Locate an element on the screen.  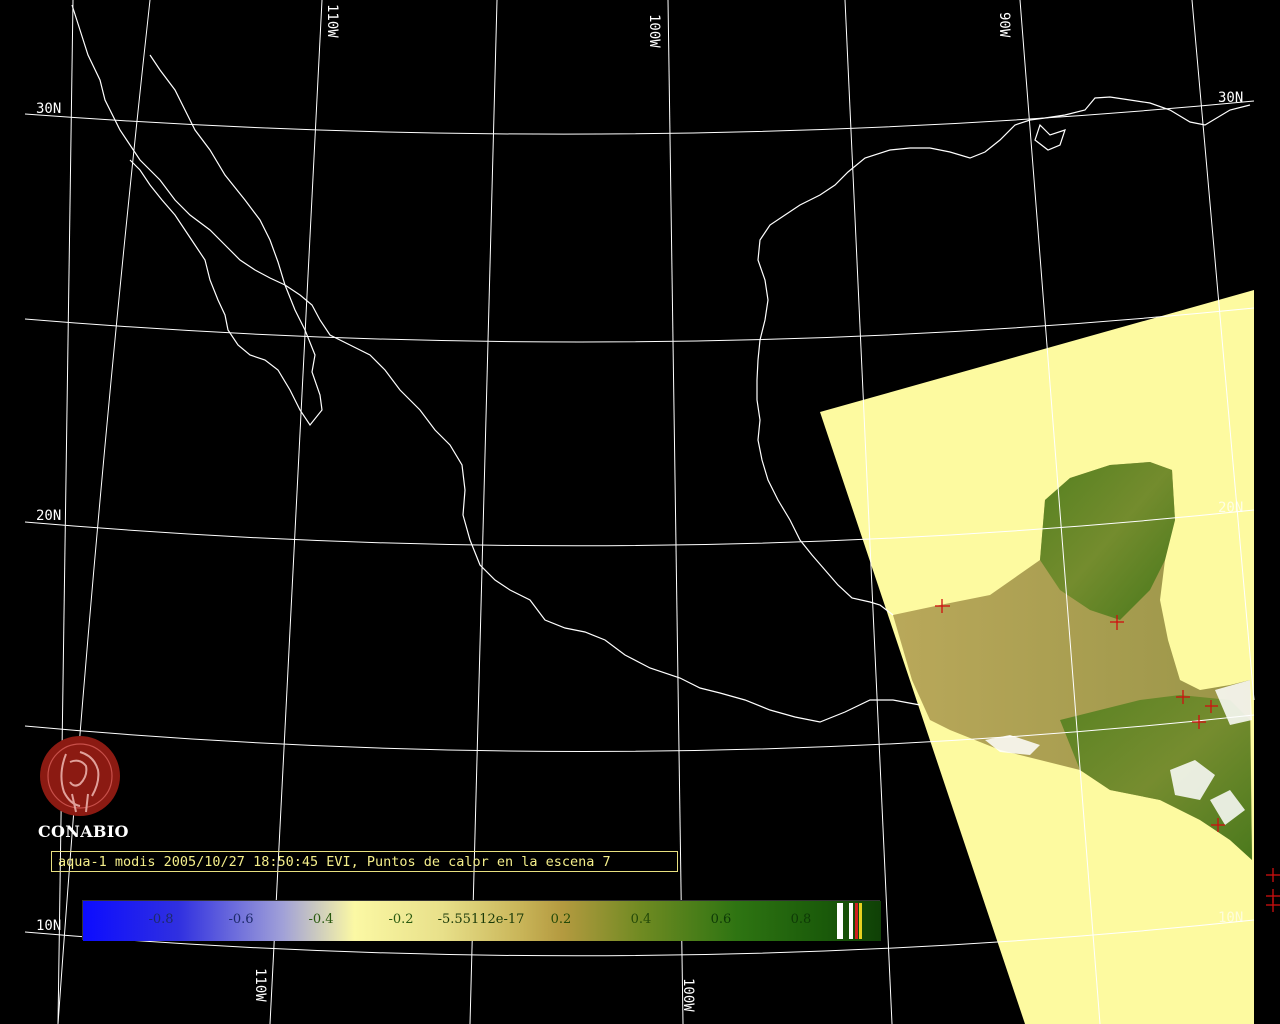
lon-label-100w-top: 100W is located at coordinates (654, 31).